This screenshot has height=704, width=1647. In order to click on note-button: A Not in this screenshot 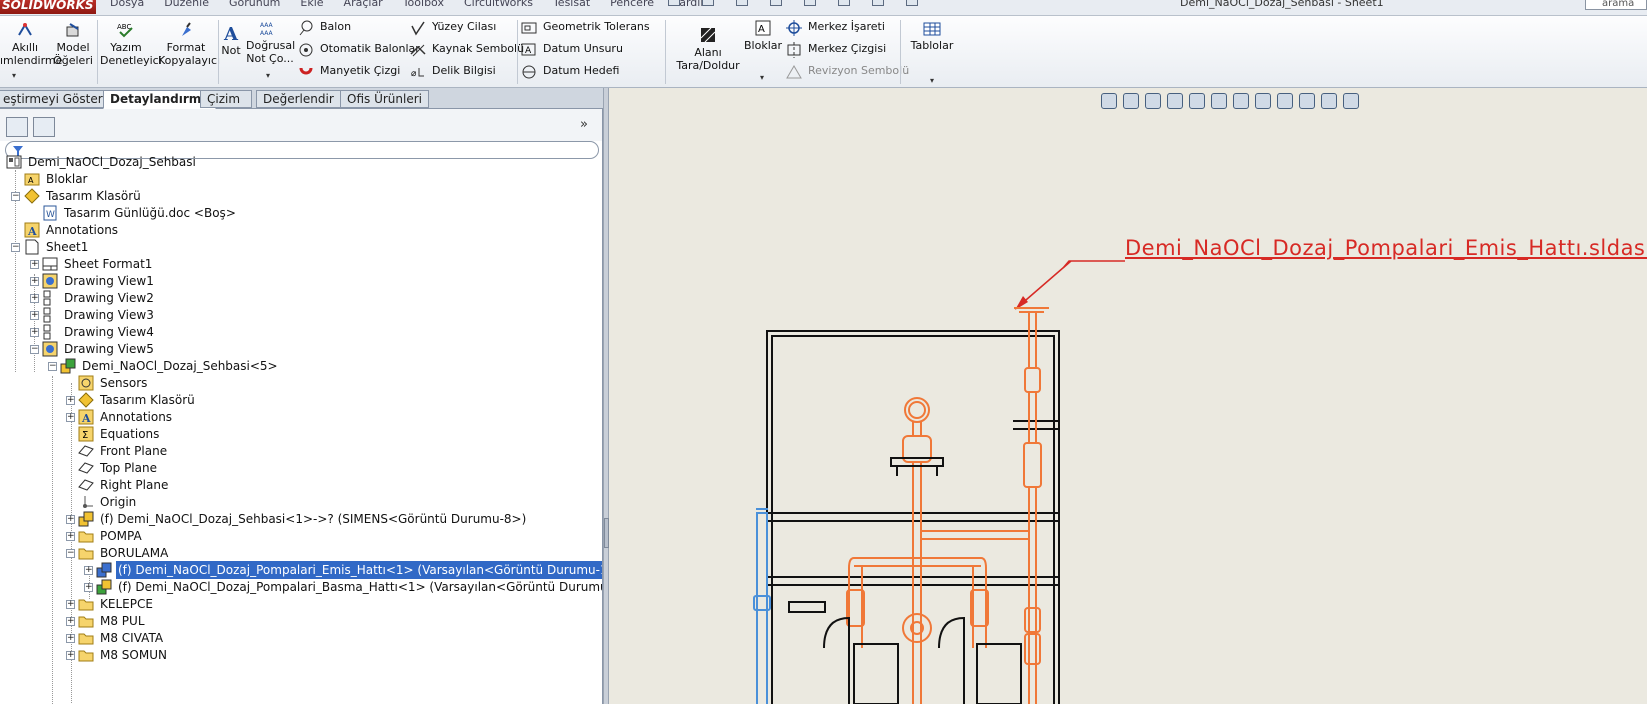, I will do `click(231, 40)`.